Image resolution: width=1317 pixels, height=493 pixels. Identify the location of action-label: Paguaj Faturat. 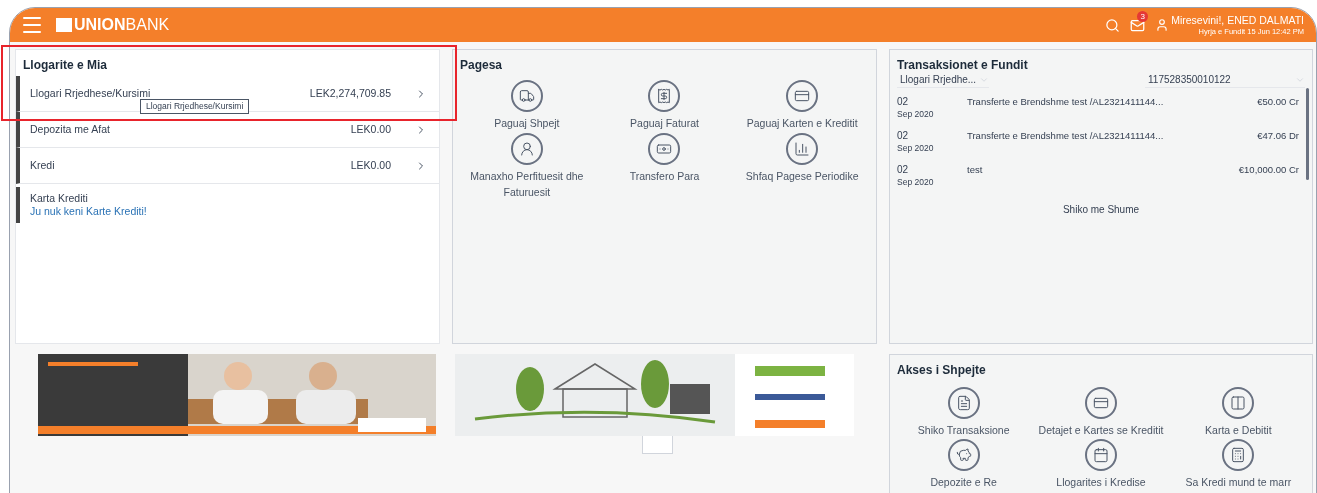
(664, 123).